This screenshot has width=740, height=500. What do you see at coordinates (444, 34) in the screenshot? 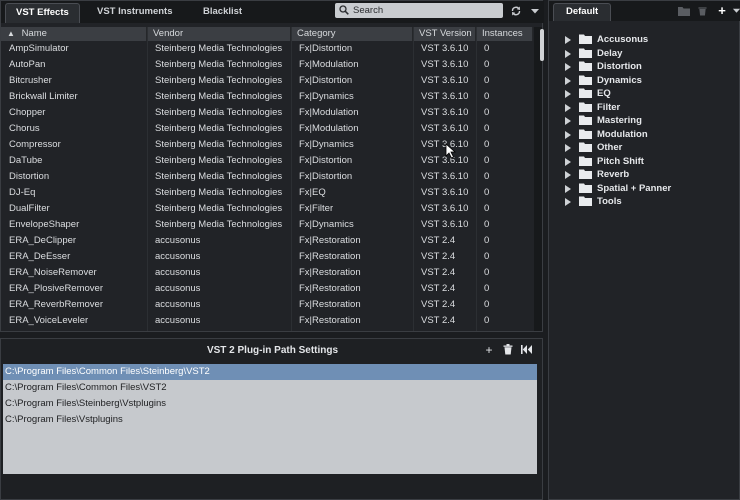
I see `column-header-vst-version: VST Version` at bounding box center [444, 34].